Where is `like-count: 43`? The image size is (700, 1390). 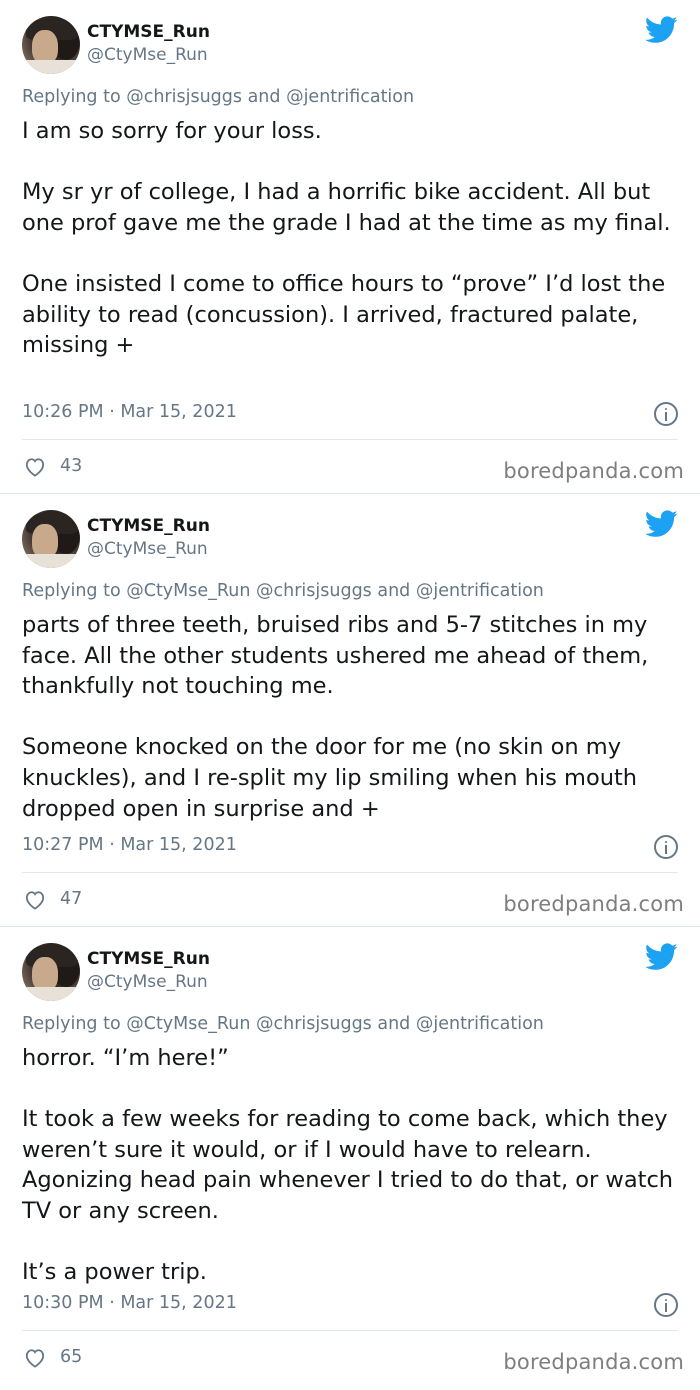
like-count: 43 is located at coordinates (71, 466).